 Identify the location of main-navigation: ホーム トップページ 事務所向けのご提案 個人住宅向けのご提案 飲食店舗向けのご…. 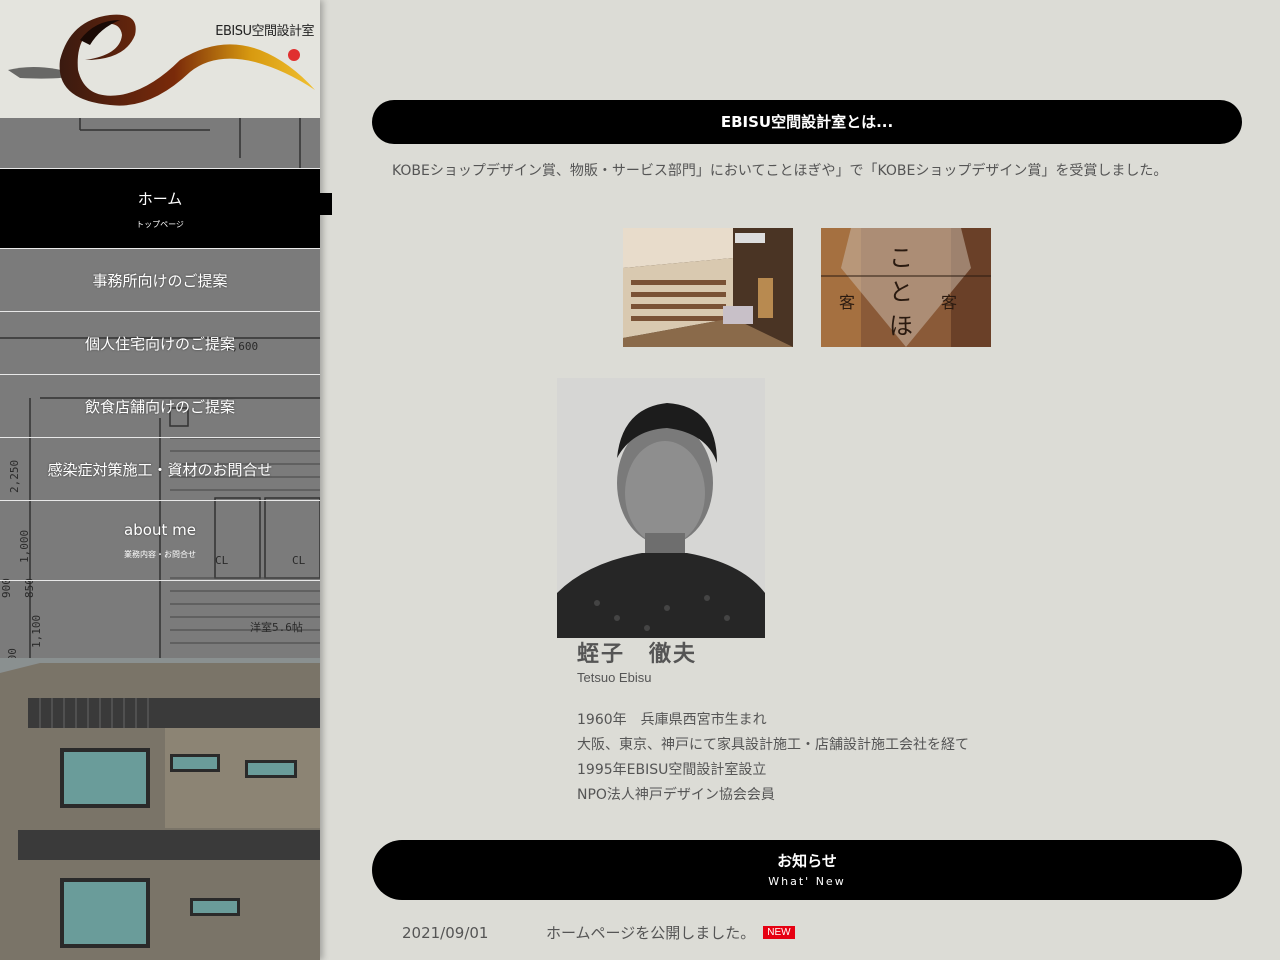
(160, 374).